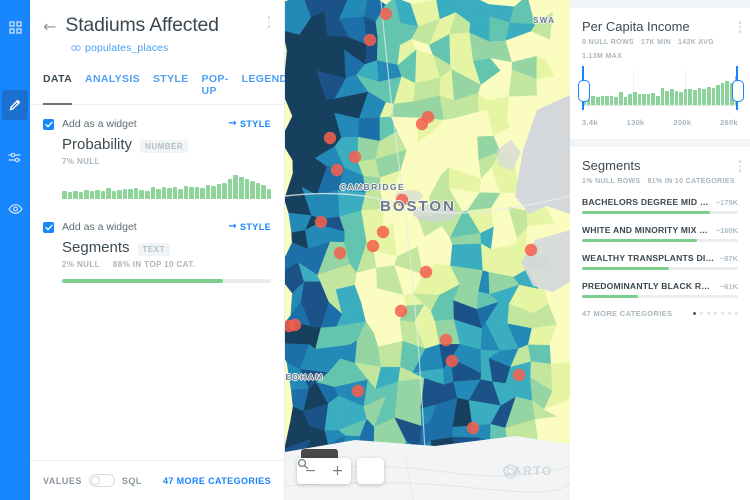 This screenshot has width=750, height=500. What do you see at coordinates (635, 122) in the screenshot?
I see `axis-tick: 130k` at bounding box center [635, 122].